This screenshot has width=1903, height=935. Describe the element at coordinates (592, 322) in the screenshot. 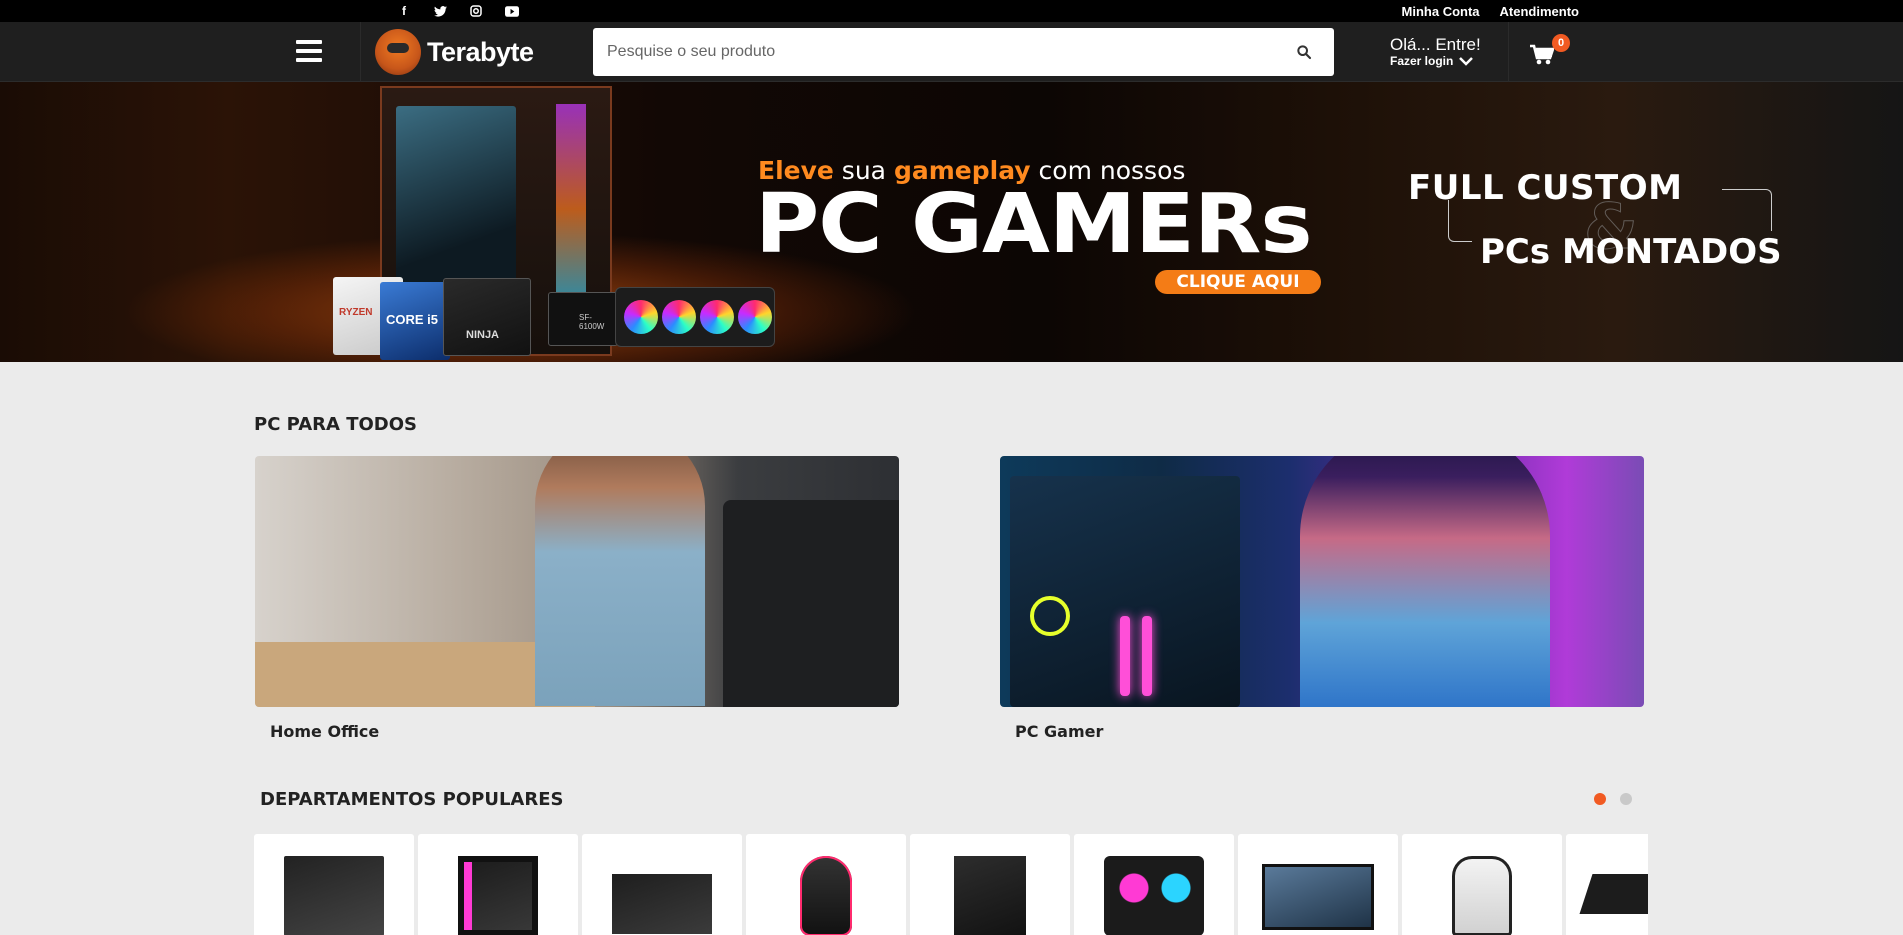

I see `psu-label: SF-6100W` at that location.